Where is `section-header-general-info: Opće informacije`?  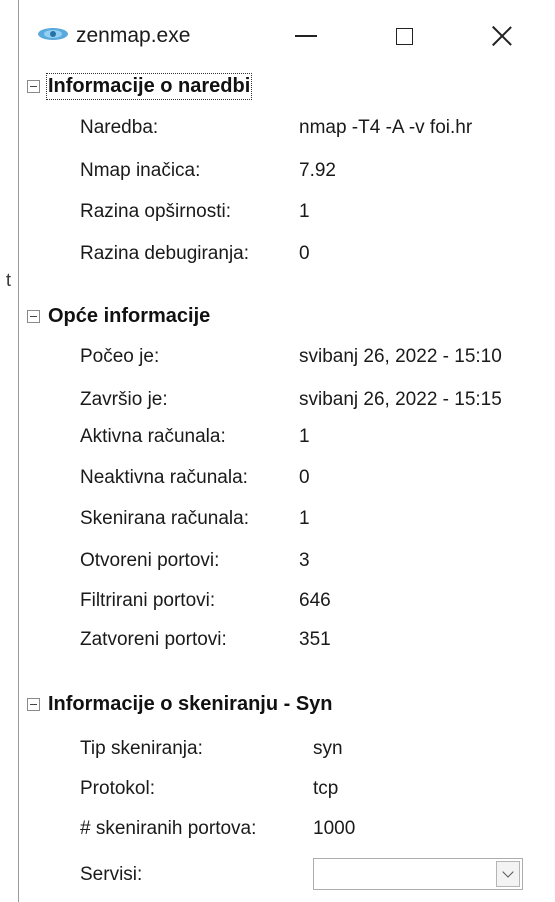
section-header-general-info: Opće informacije is located at coordinates (118, 316).